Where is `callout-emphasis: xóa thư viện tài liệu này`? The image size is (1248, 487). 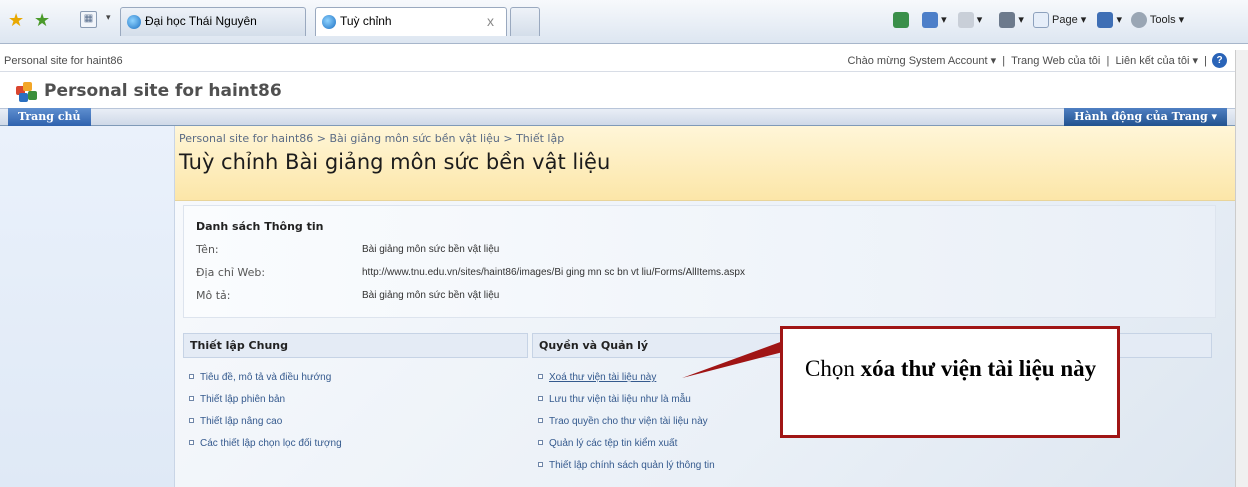 callout-emphasis: xóa thư viện tài liệu này is located at coordinates (978, 368).